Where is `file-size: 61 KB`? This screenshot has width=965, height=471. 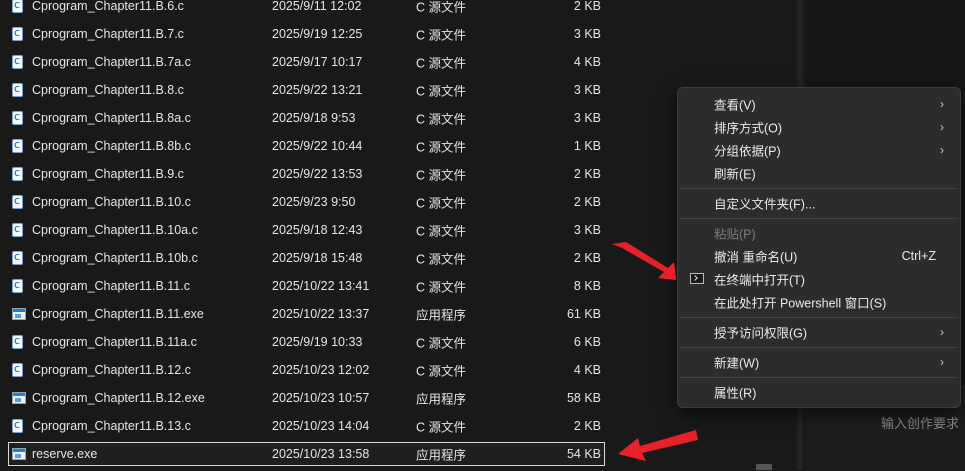 file-size: 61 KB is located at coordinates (583, 314).